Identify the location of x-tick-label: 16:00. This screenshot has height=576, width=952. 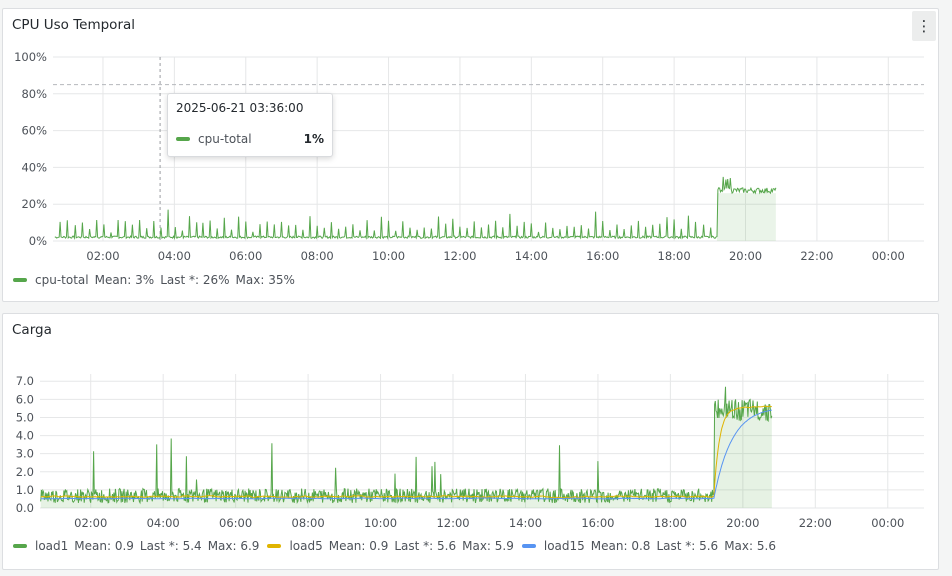
(597, 523).